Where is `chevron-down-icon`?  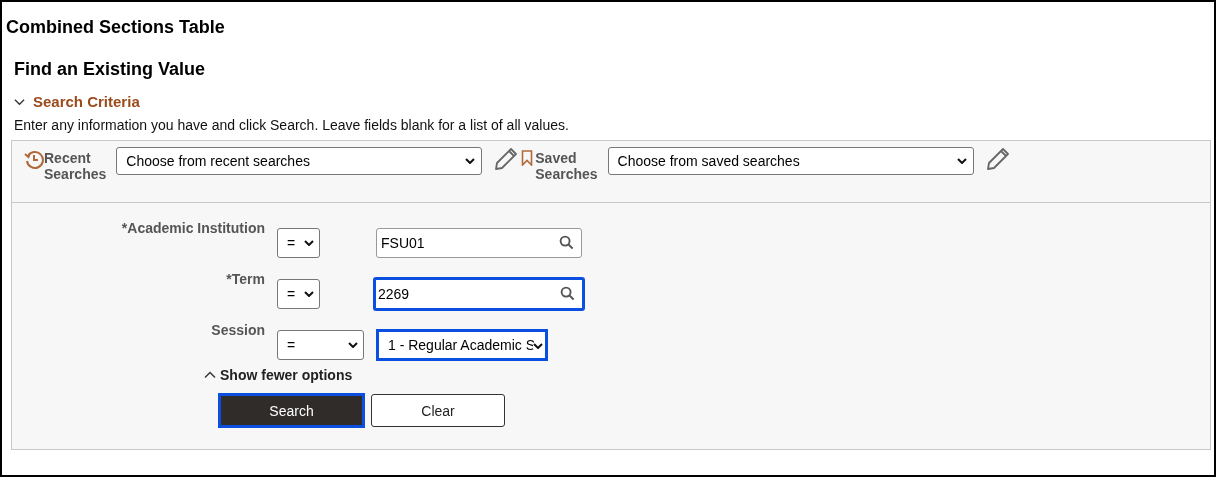
chevron-down-icon is located at coordinates (19, 102).